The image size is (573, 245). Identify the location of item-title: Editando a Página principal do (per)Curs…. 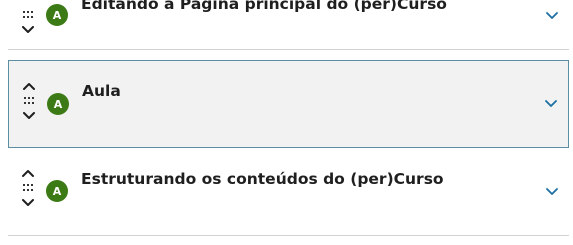
(264, 6).